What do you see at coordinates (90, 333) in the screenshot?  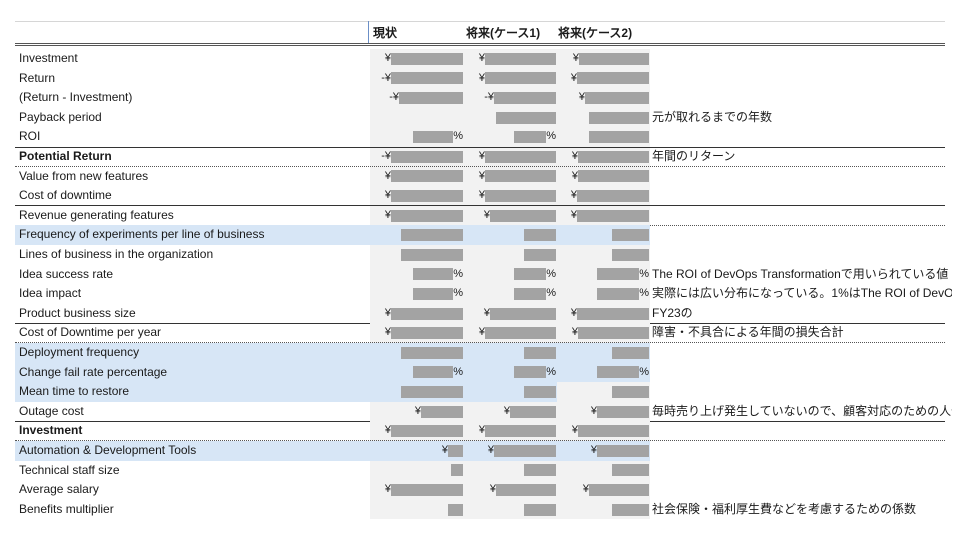 I see `row-label: Cost of Downtime per year` at bounding box center [90, 333].